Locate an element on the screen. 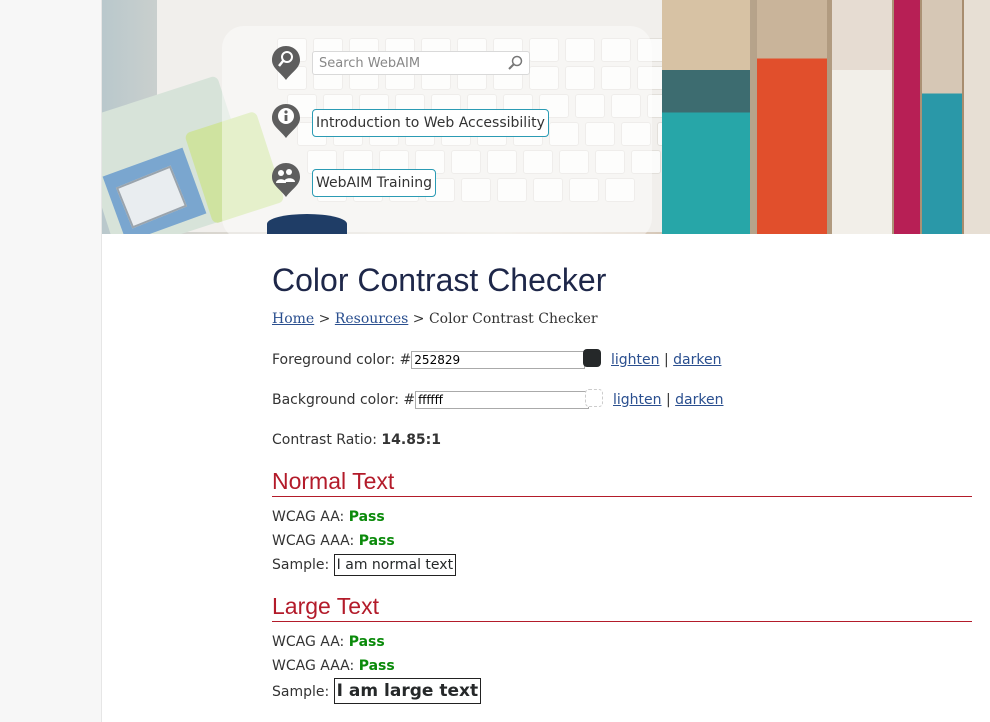 The width and height of the screenshot is (990, 722). large-sample-row: Sample: I am large text is located at coordinates (377, 692).